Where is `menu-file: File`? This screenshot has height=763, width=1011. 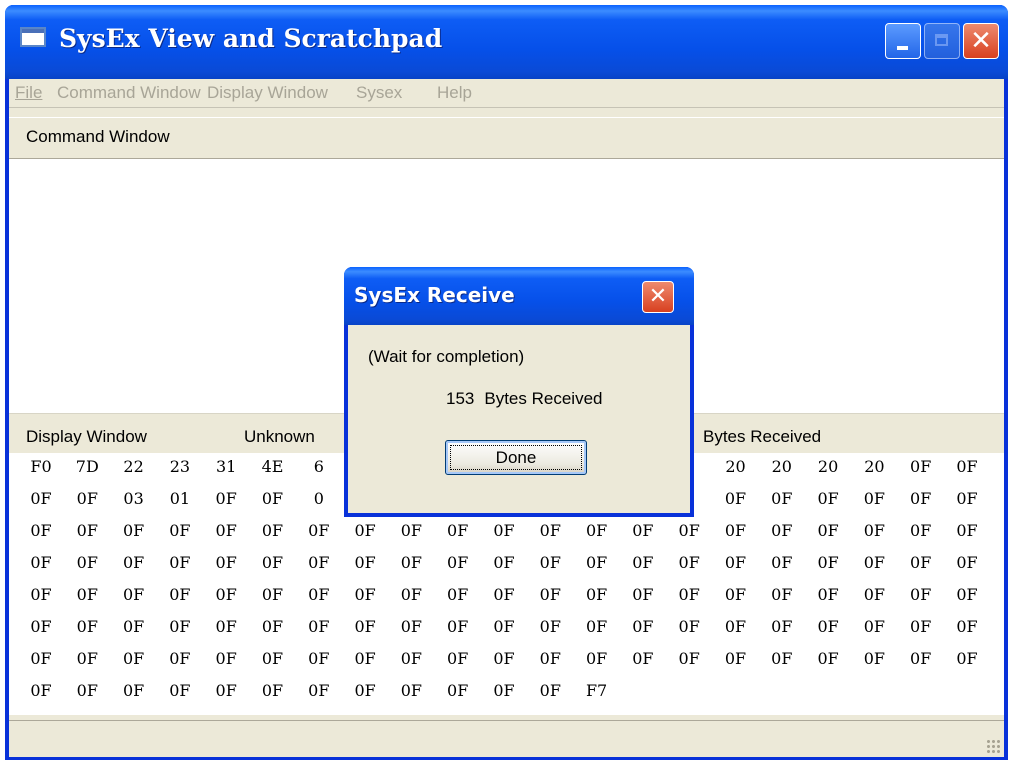
menu-file: File is located at coordinates (28, 93).